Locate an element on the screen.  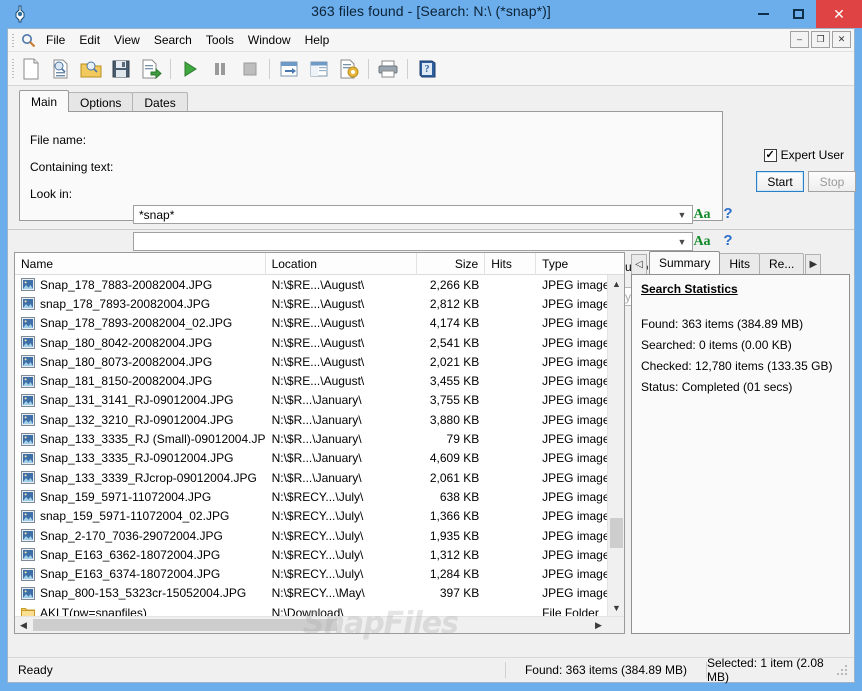
menu-search: Search is located at coordinates (173, 40).